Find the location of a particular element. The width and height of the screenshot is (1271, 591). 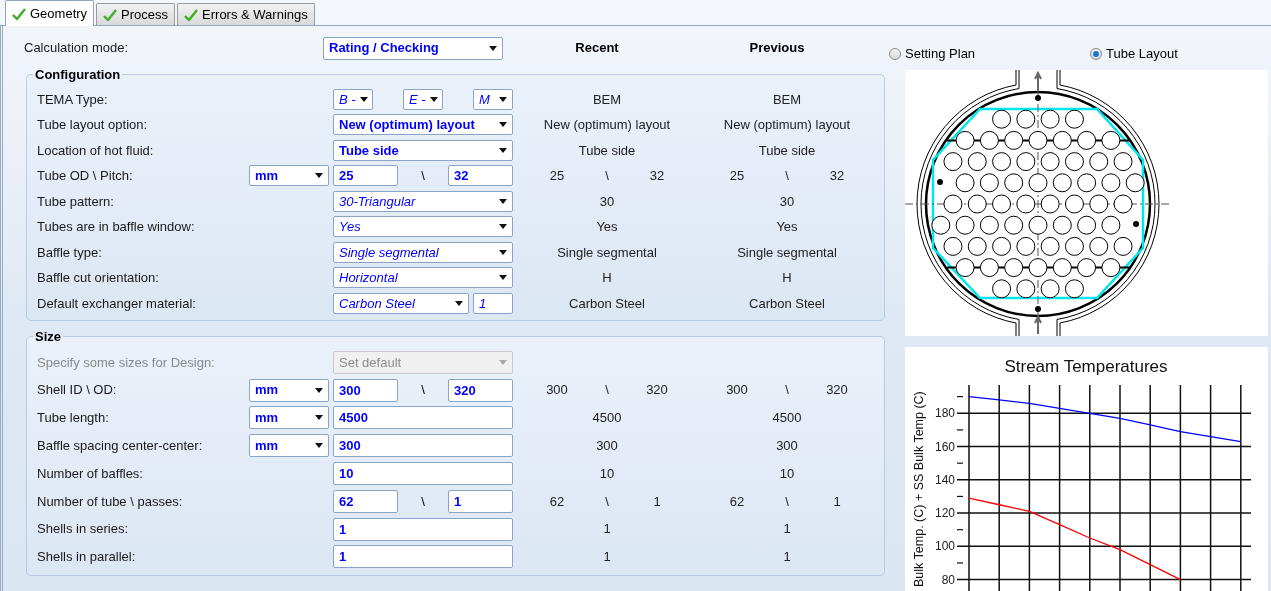

previous-value: 30 is located at coordinates (787, 201).